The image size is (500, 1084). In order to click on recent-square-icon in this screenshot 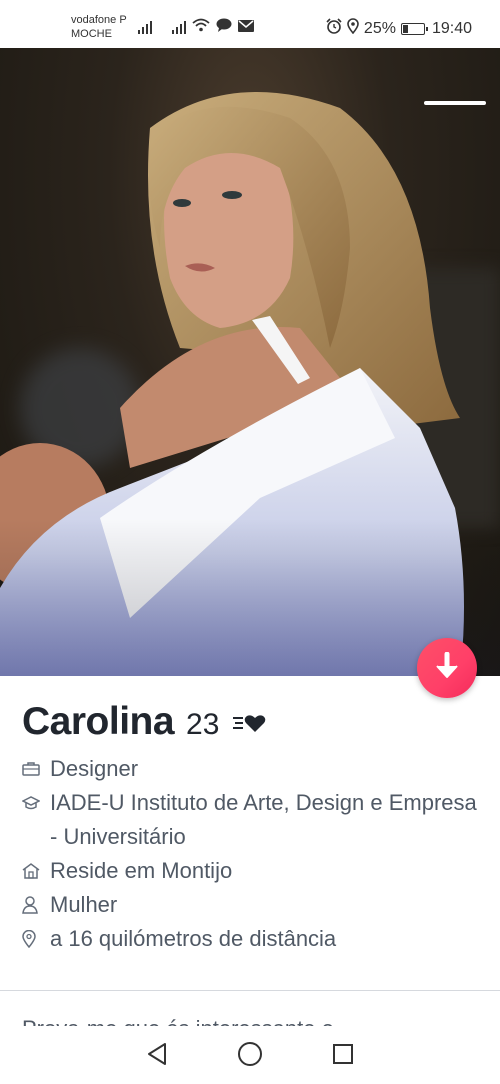, I will do `click(343, 1056)`.